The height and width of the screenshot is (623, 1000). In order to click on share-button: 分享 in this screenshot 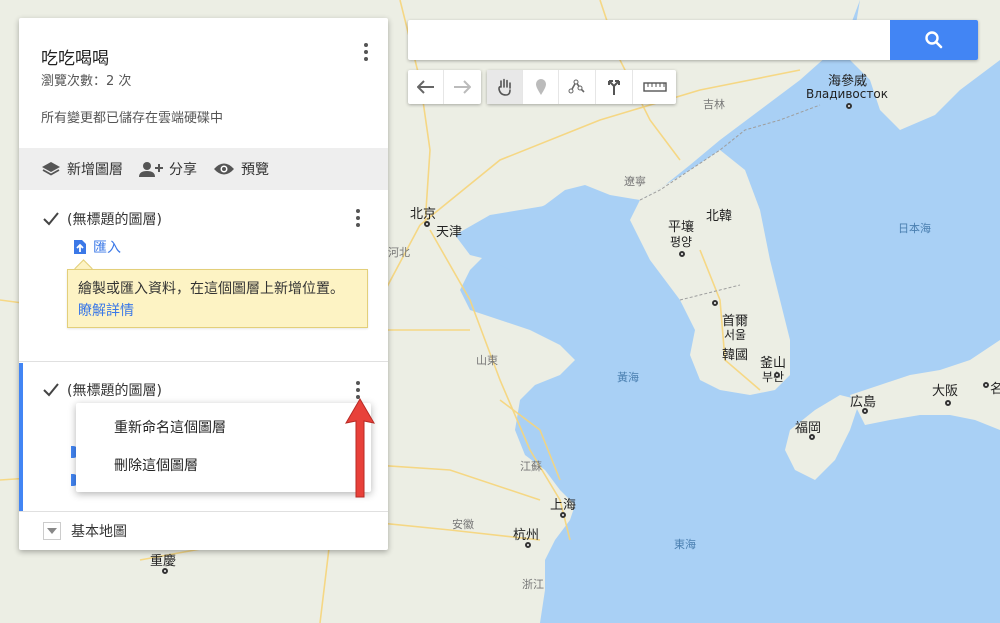, I will do `click(168, 169)`.